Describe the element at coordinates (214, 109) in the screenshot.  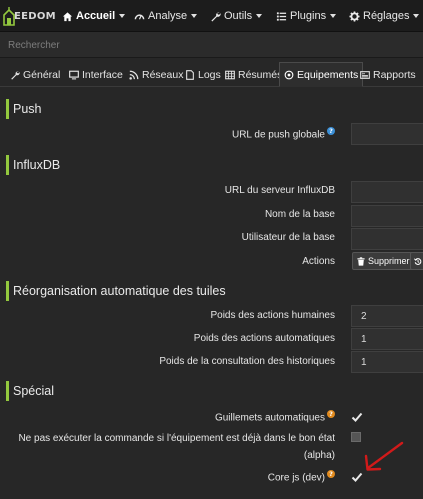
I see `section-push-title: Push` at that location.